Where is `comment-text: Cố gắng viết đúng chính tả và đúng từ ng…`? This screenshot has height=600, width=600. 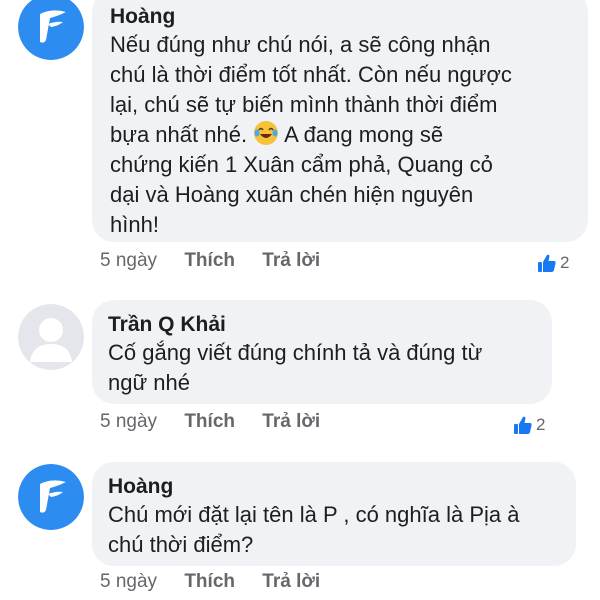 comment-text: Cố gắng viết đúng chính tả và đúng từ ng… is located at coordinates (295, 367).